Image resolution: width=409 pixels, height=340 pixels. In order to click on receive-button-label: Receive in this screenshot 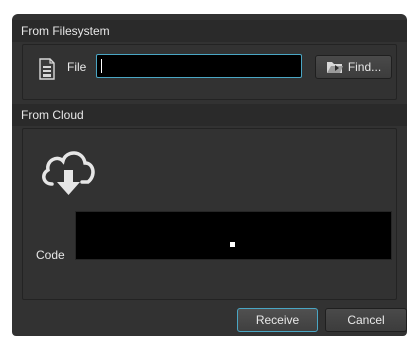, I will do `click(277, 320)`.